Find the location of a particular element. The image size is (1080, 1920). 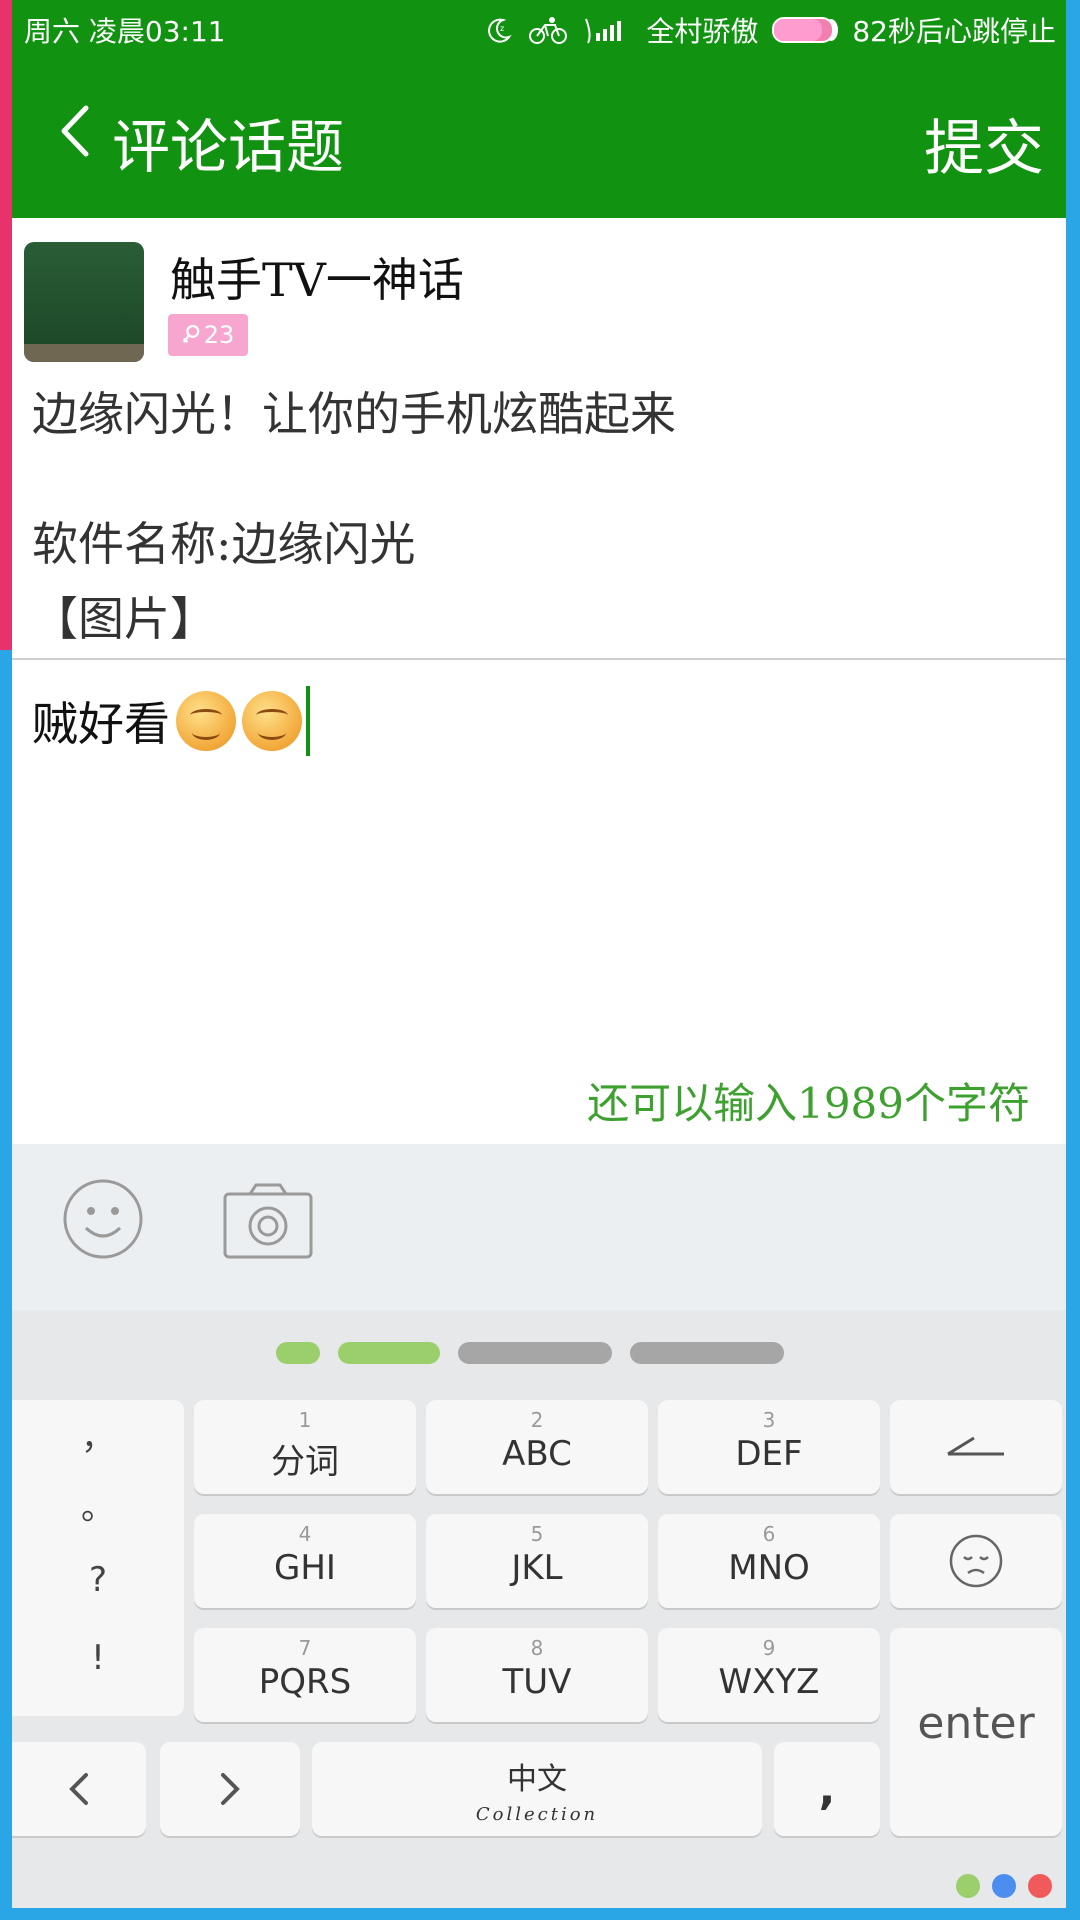

smiley-icon is located at coordinates (103, 1219).